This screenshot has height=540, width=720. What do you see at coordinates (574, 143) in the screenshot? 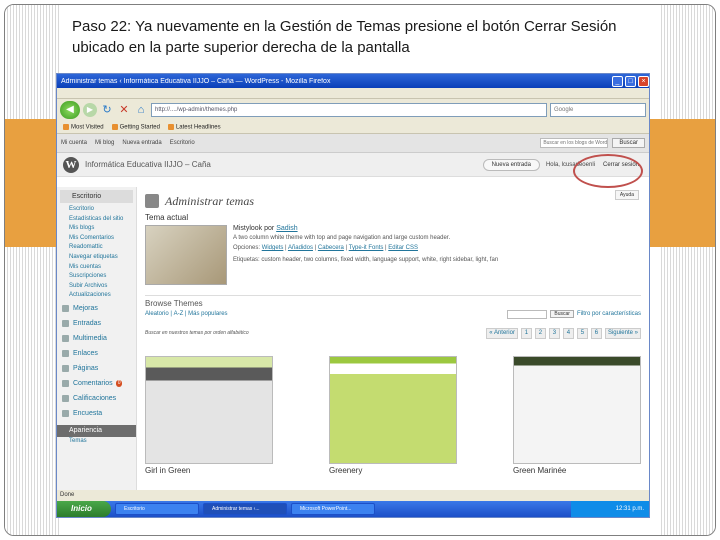
I see `admin-bar-search-input` at bounding box center [574, 143].